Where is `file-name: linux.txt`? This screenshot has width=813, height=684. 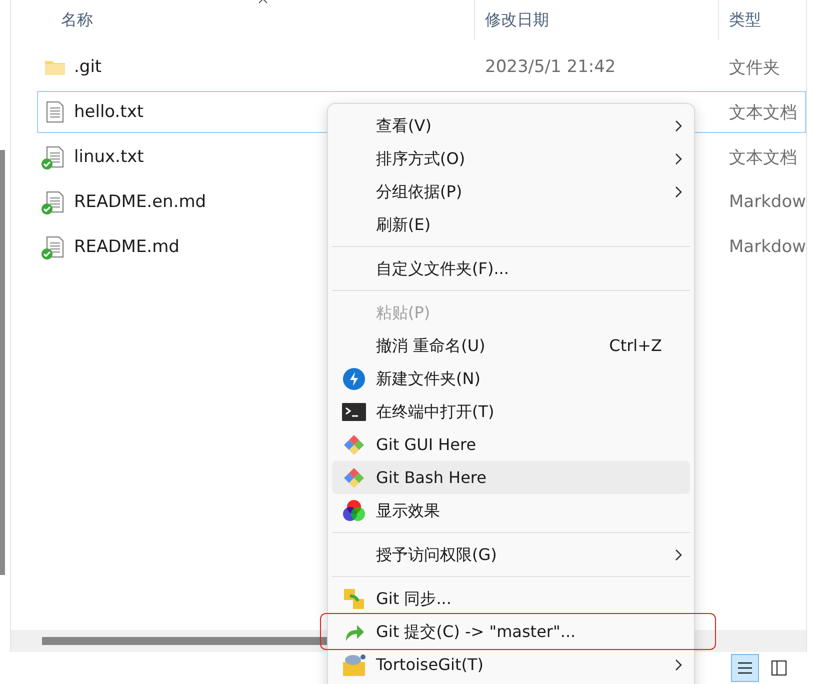
file-name: linux.txt is located at coordinates (109, 157).